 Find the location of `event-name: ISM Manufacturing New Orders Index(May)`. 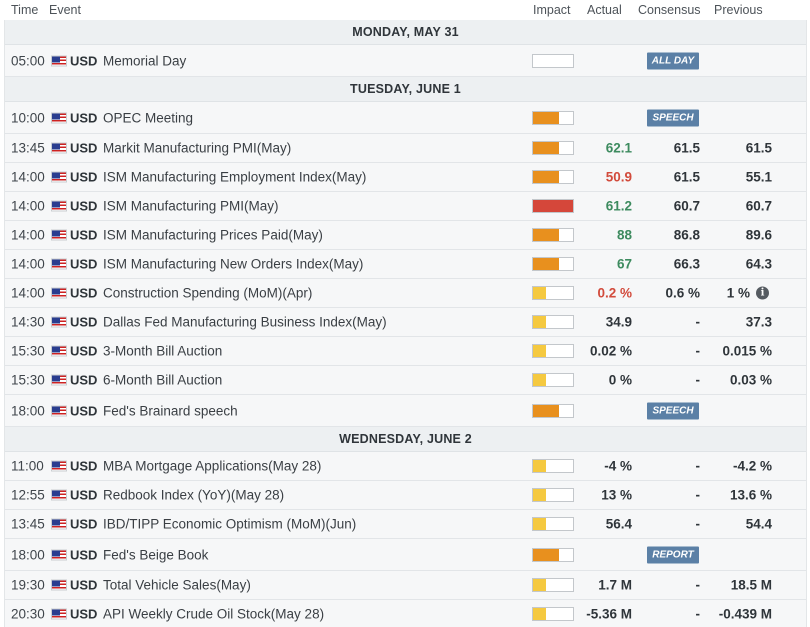

event-name: ISM Manufacturing New Orders Index(May) is located at coordinates (233, 264).